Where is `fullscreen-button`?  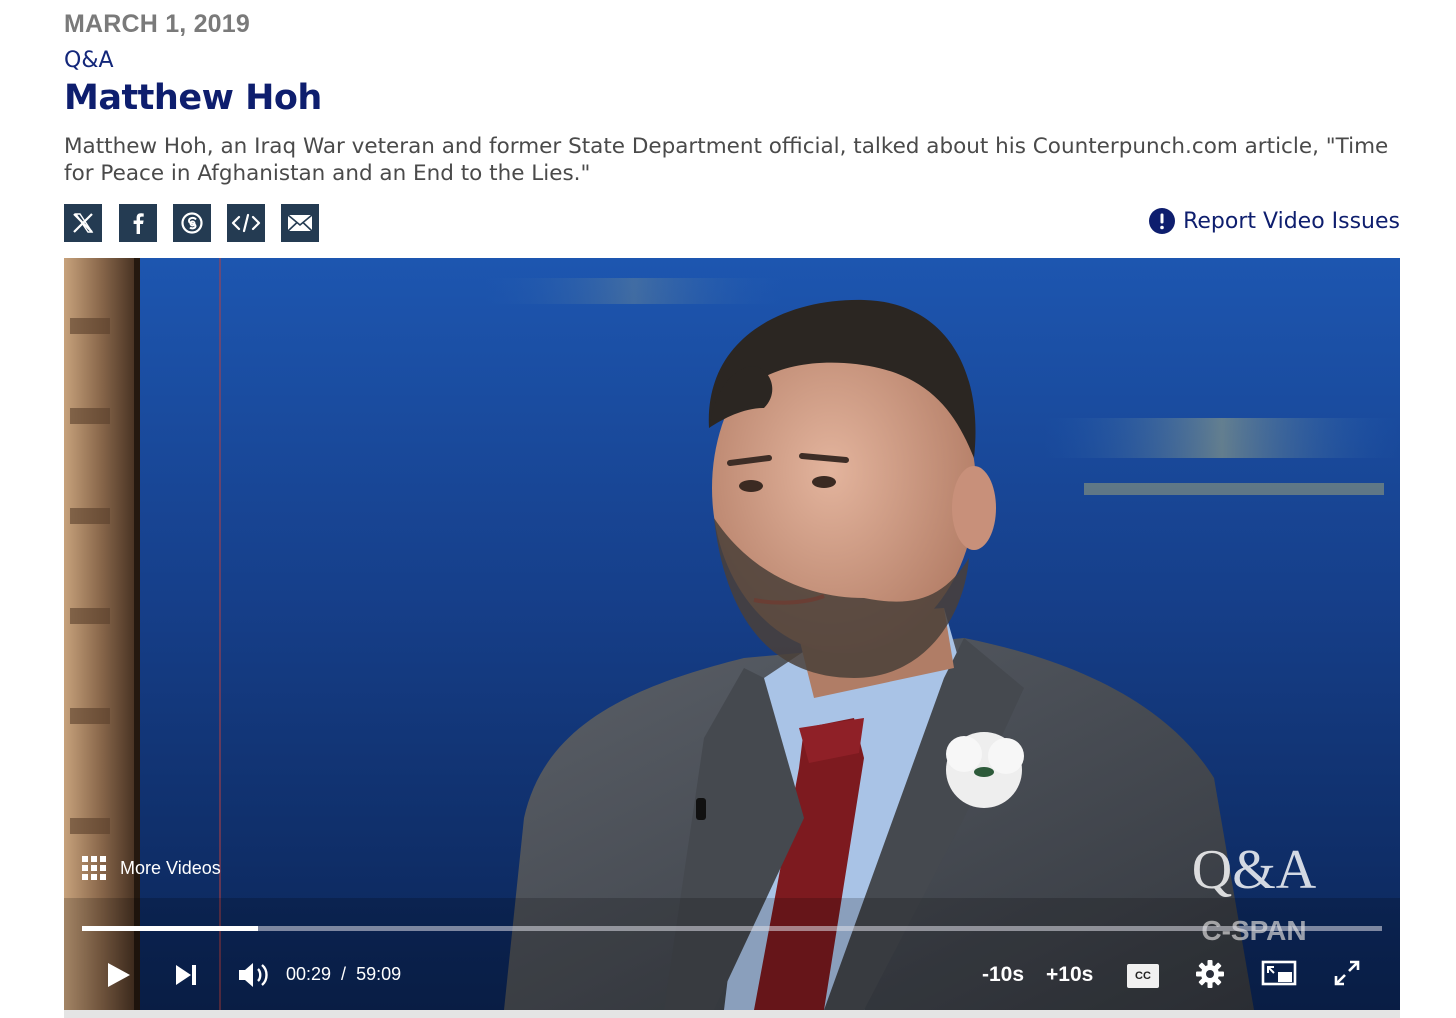
fullscreen-button is located at coordinates (1347, 973).